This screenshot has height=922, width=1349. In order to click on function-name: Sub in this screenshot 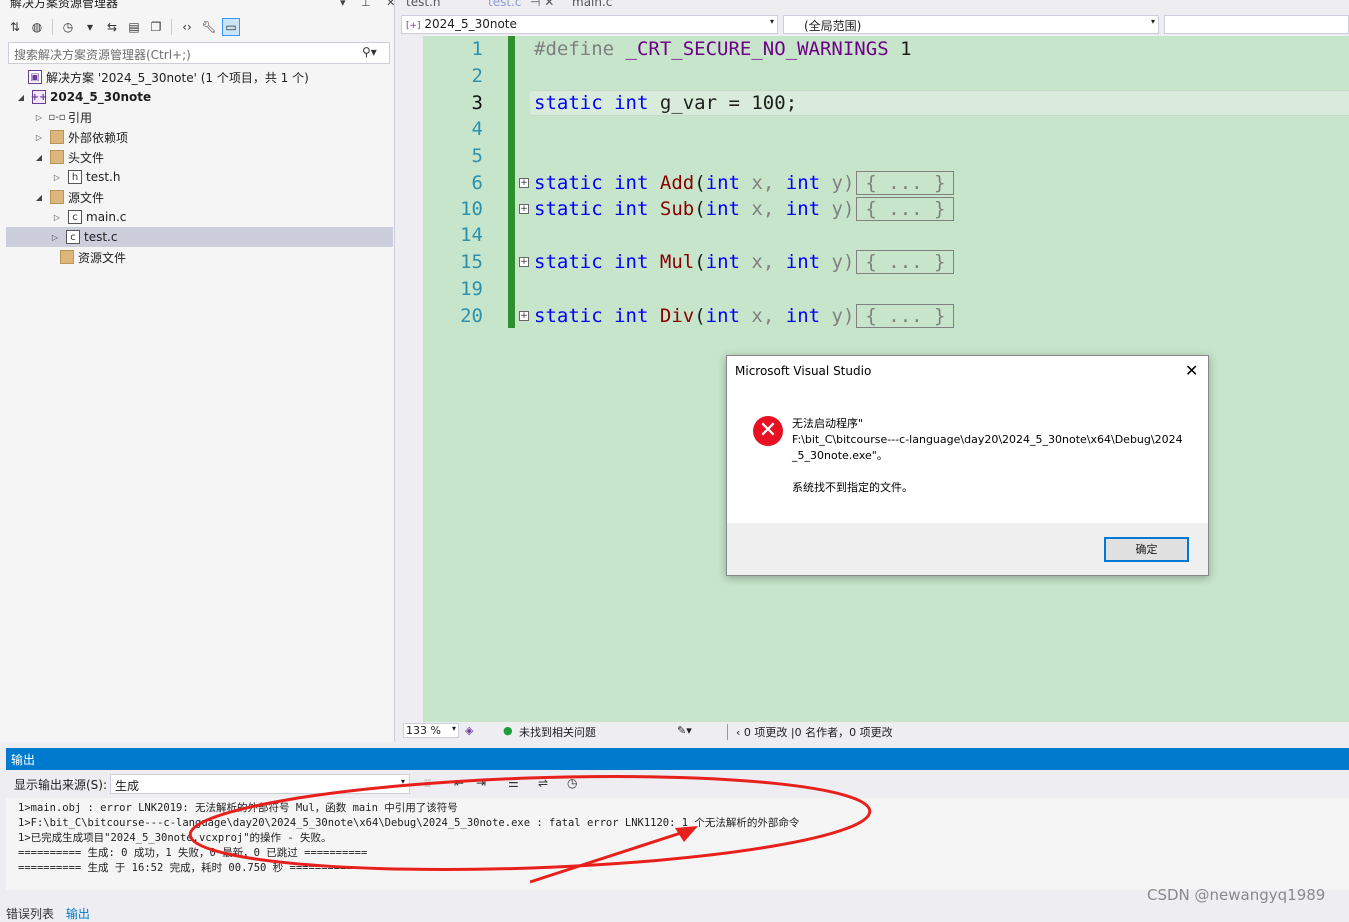, I will do `click(677, 209)`.